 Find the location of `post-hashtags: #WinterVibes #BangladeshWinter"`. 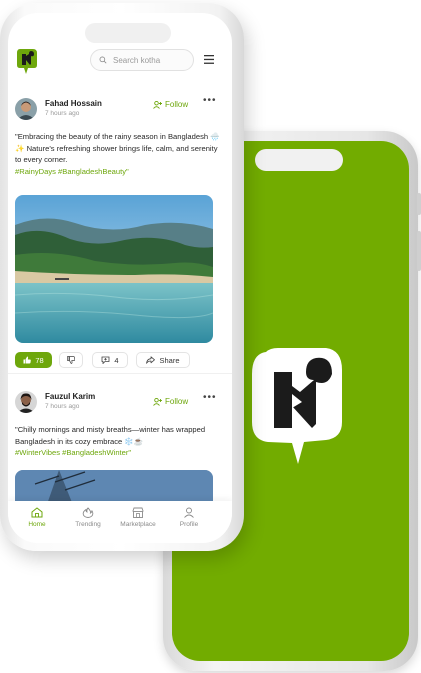

post-hashtags: #WinterVibes #BangladeshWinter" is located at coordinates (73, 452).